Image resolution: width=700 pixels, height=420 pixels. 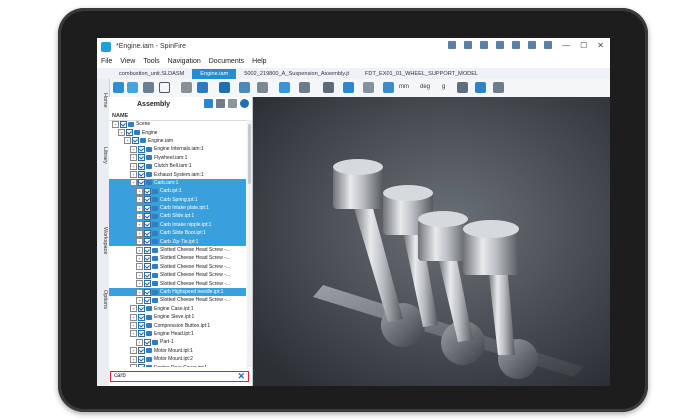 What do you see at coordinates (164, 87) in the screenshot?
I see `box-icon` at bounding box center [164, 87].